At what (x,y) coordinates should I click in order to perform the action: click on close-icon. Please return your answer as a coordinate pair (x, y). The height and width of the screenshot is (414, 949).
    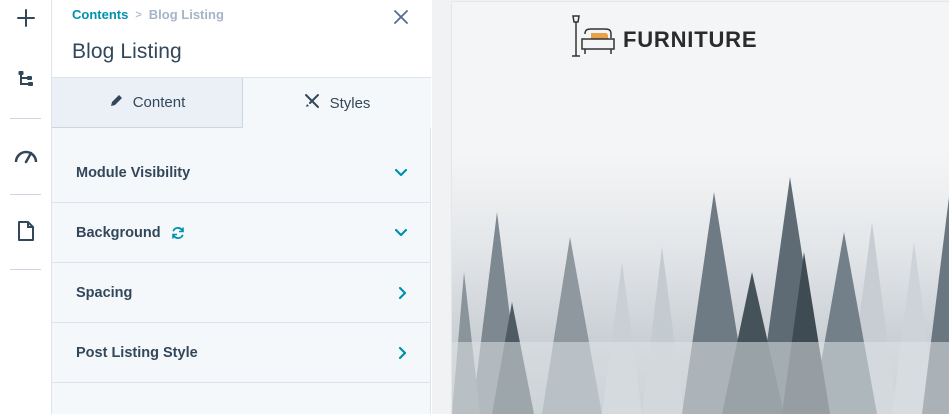
    Looking at the image, I should click on (401, 19).